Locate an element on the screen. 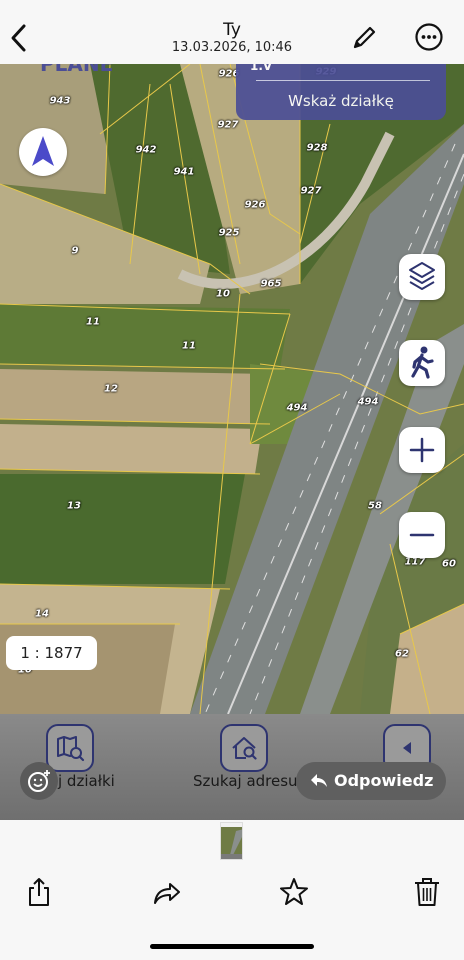 This screenshot has height=960, width=464. parcel-number: 60 is located at coordinates (449, 564).